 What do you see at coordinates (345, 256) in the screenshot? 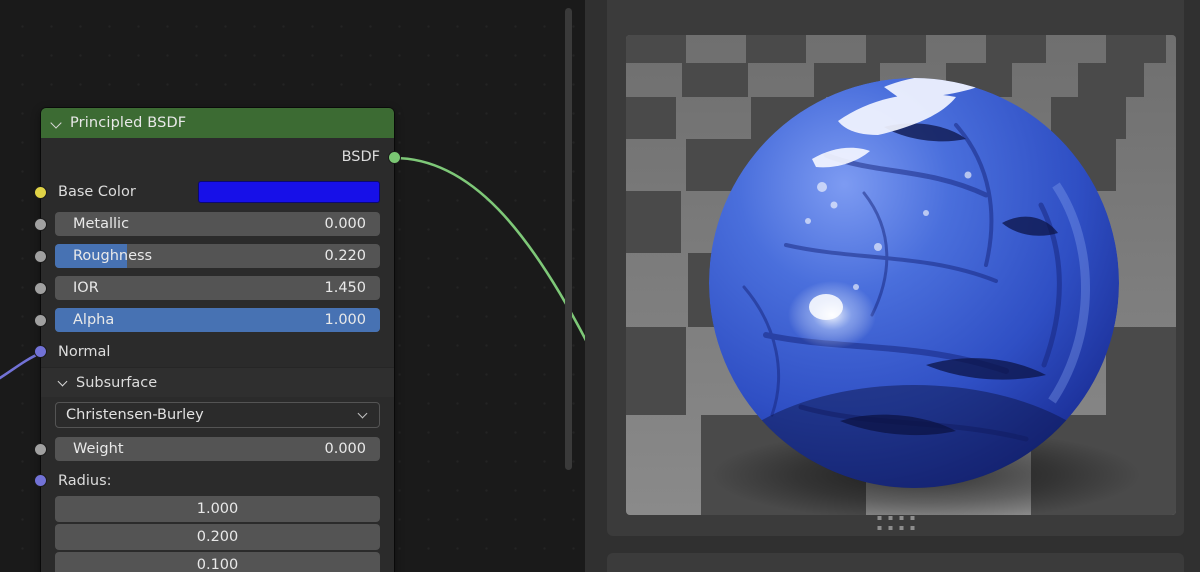
I see `roughness-value: 0.220` at bounding box center [345, 256].